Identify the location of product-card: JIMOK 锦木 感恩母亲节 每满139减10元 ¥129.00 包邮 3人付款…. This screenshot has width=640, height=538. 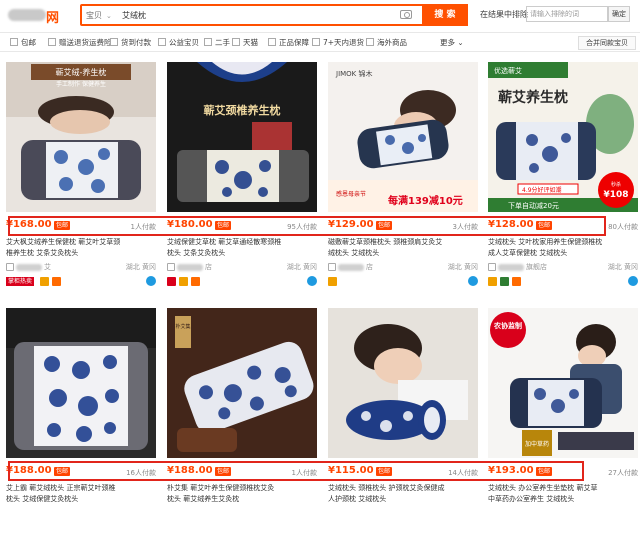
(403, 177).